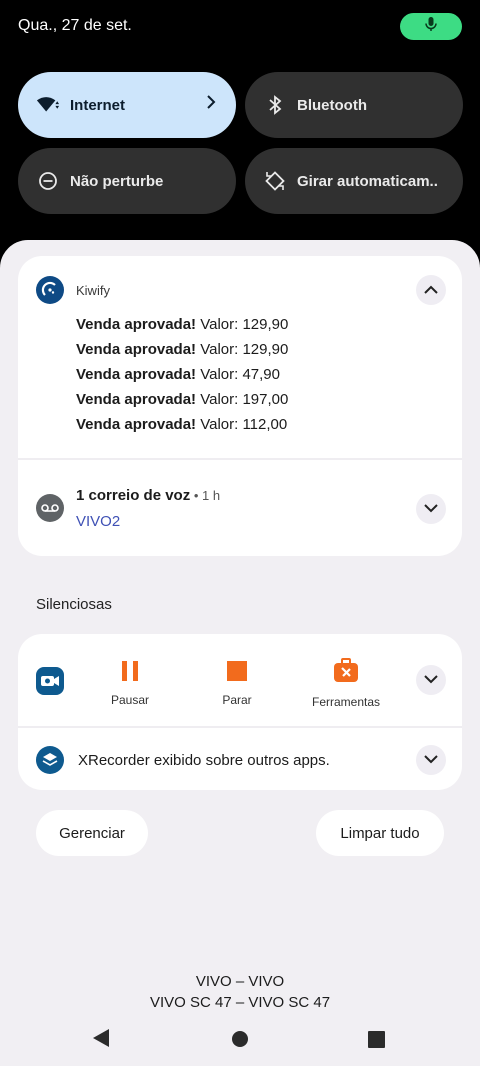 The image size is (480, 1066). I want to click on tile-internet: Internet, so click(127, 105).